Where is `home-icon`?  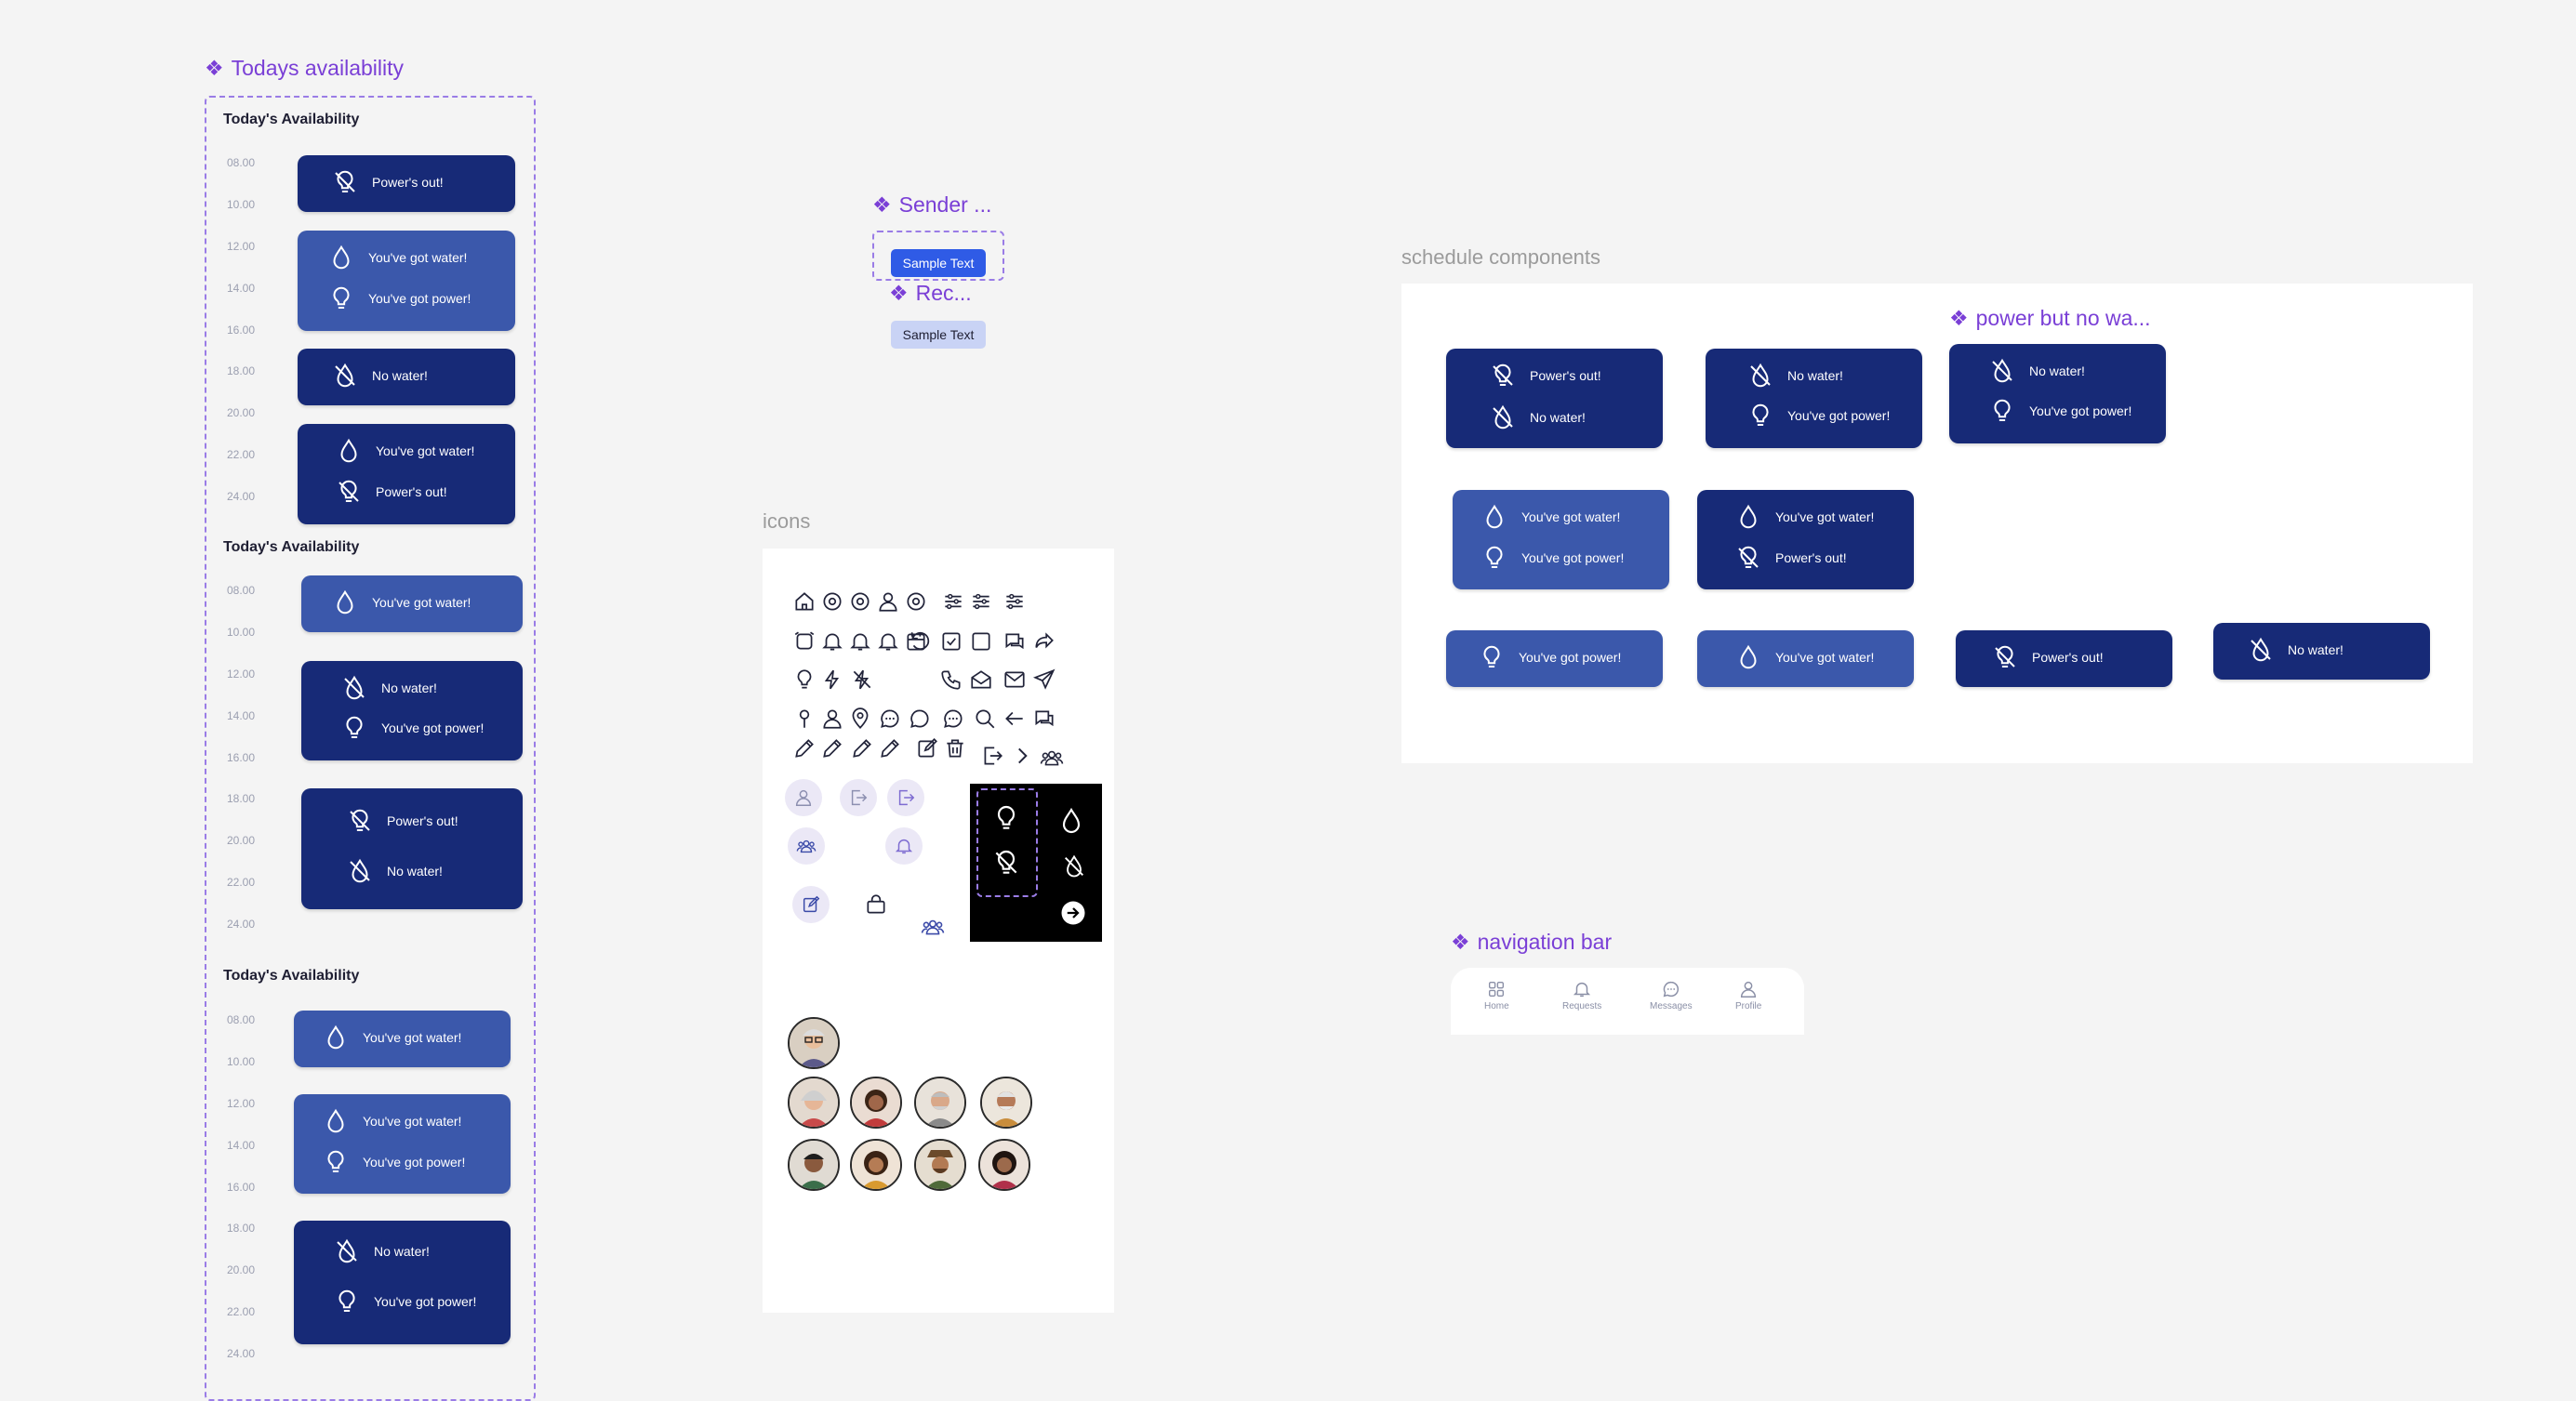 home-icon is located at coordinates (804, 601).